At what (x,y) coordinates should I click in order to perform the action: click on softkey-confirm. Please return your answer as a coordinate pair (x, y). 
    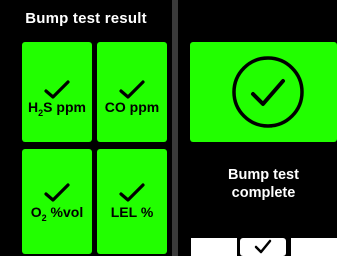
    Looking at the image, I should click on (263, 247).